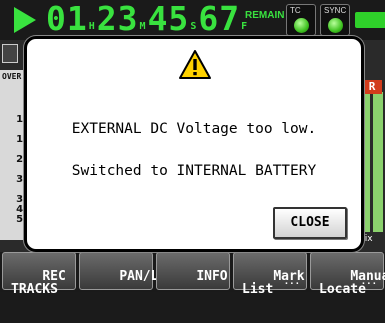 Image resolution: width=385 pixels, height=323 pixels. What do you see at coordinates (12, 76) in the screenshot?
I see `meter-scale-title: OVER` at bounding box center [12, 76].